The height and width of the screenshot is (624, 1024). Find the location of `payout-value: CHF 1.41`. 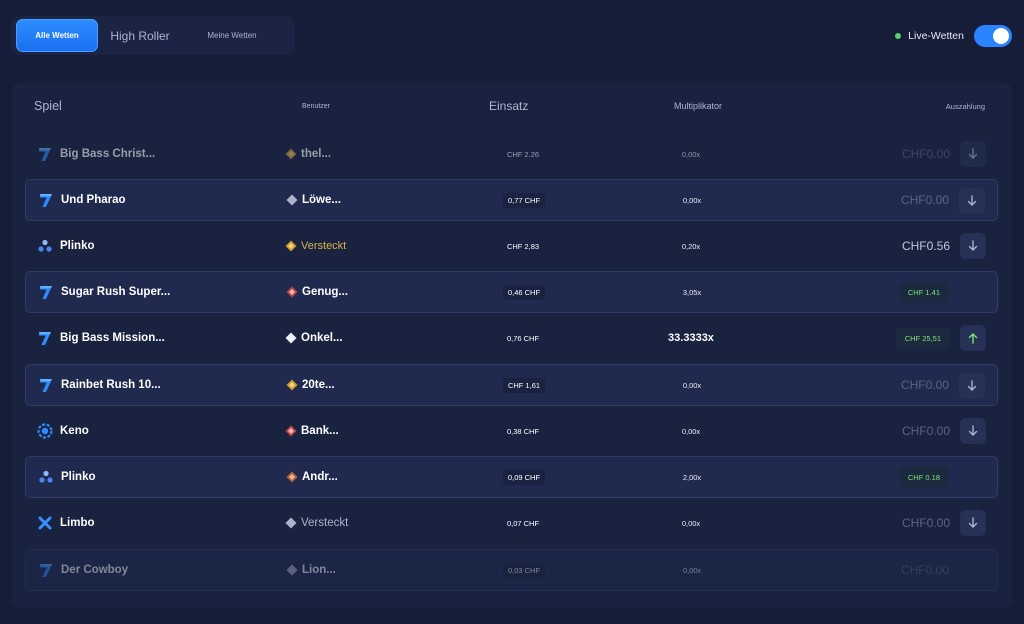

payout-value: CHF 1.41 is located at coordinates (923, 292).